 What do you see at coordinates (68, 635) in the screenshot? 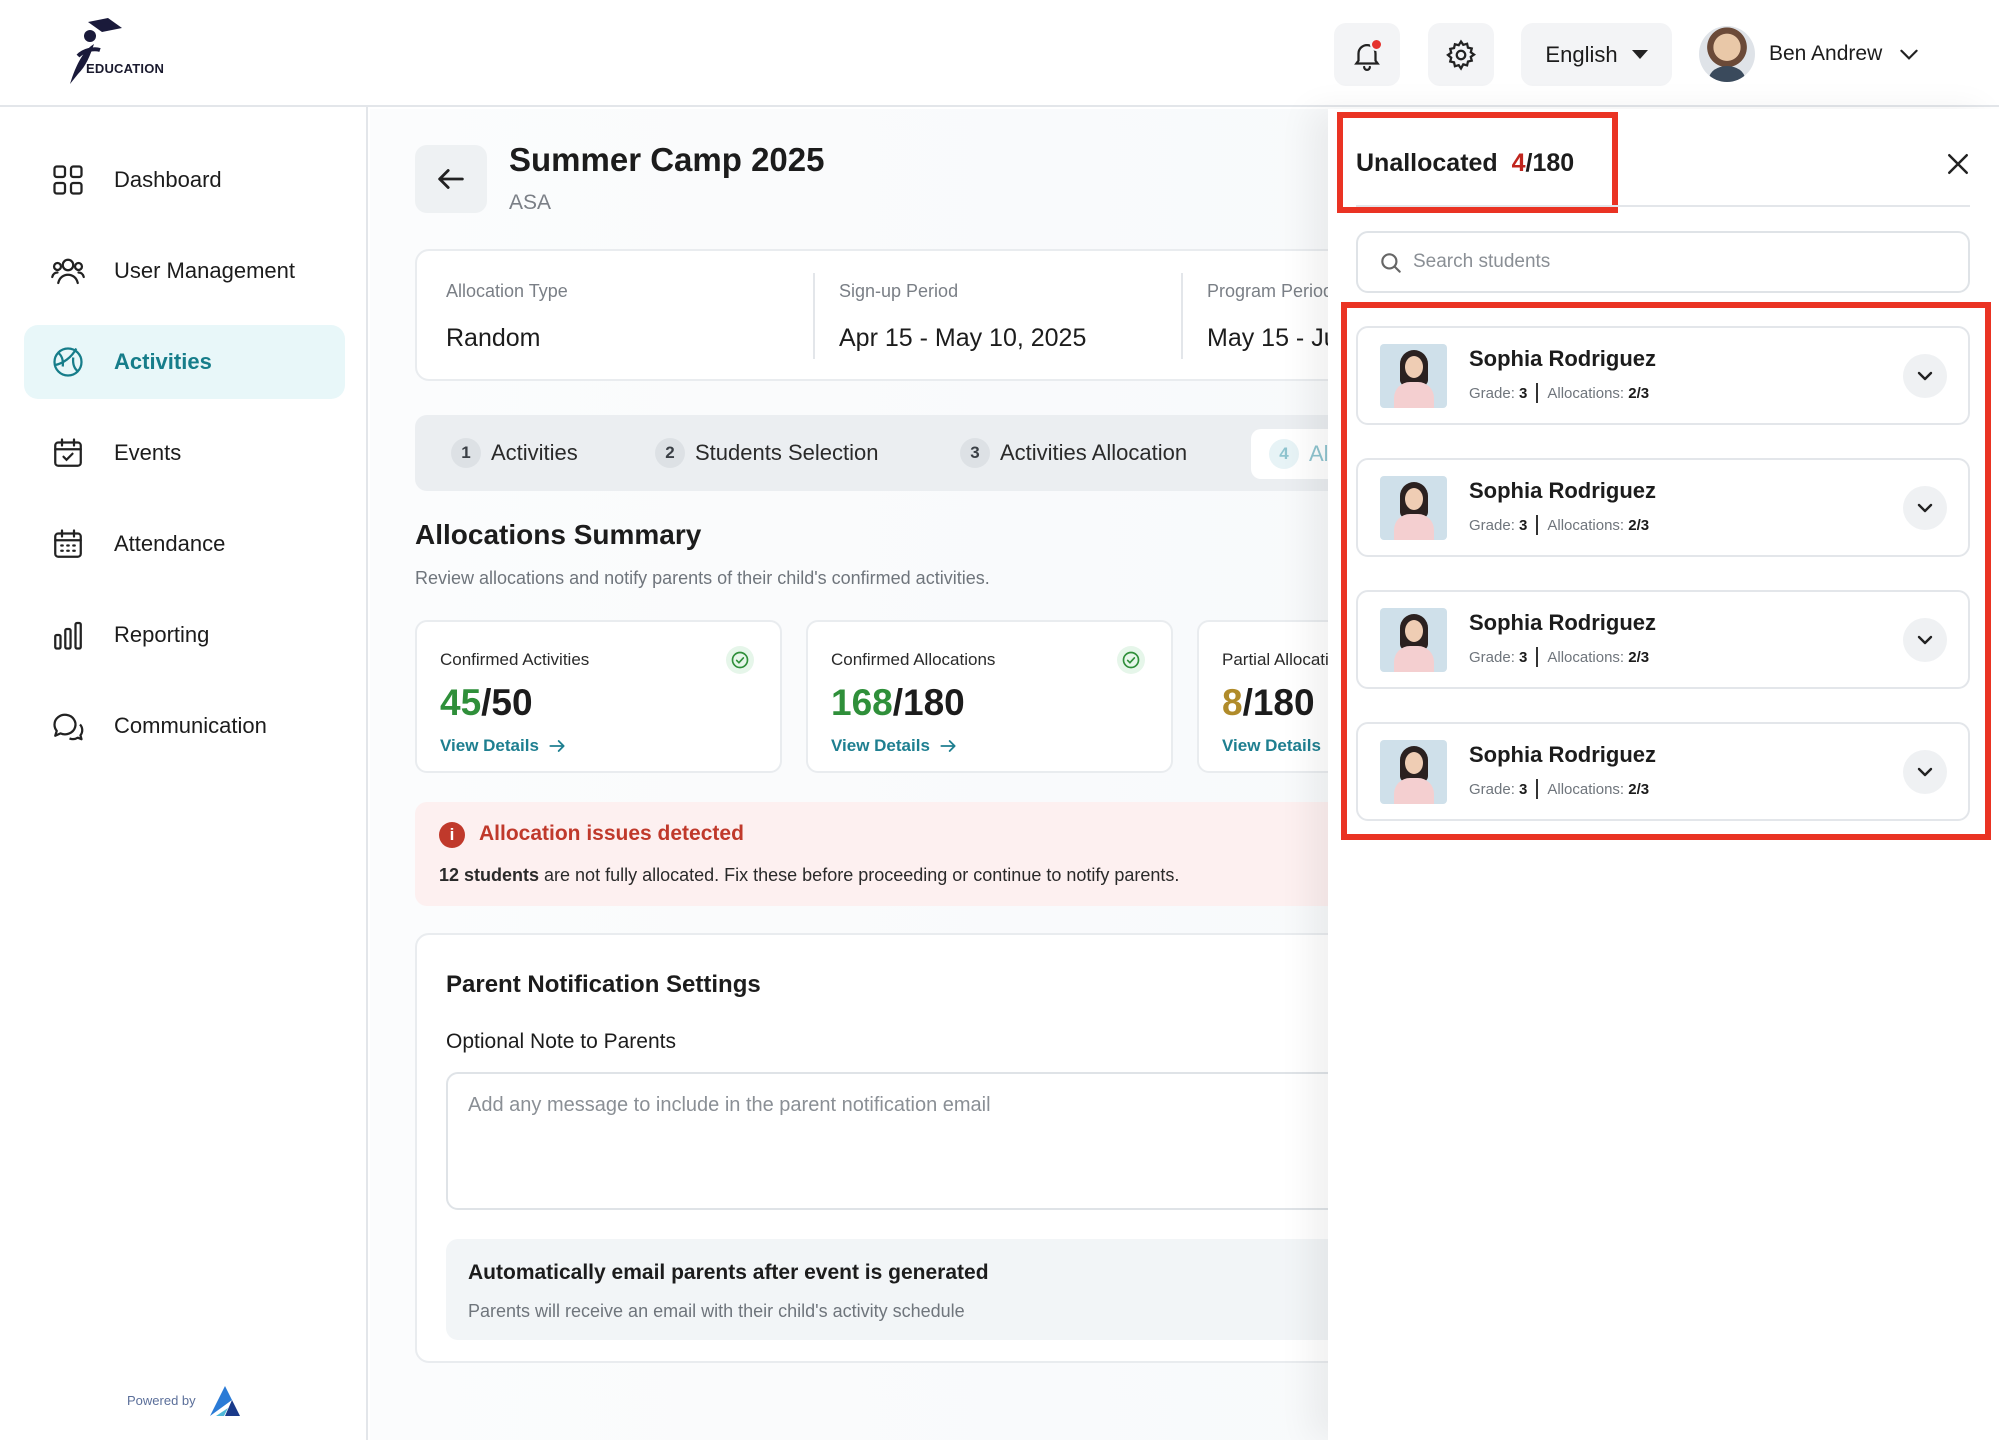
I see `bar-chart-icon` at bounding box center [68, 635].